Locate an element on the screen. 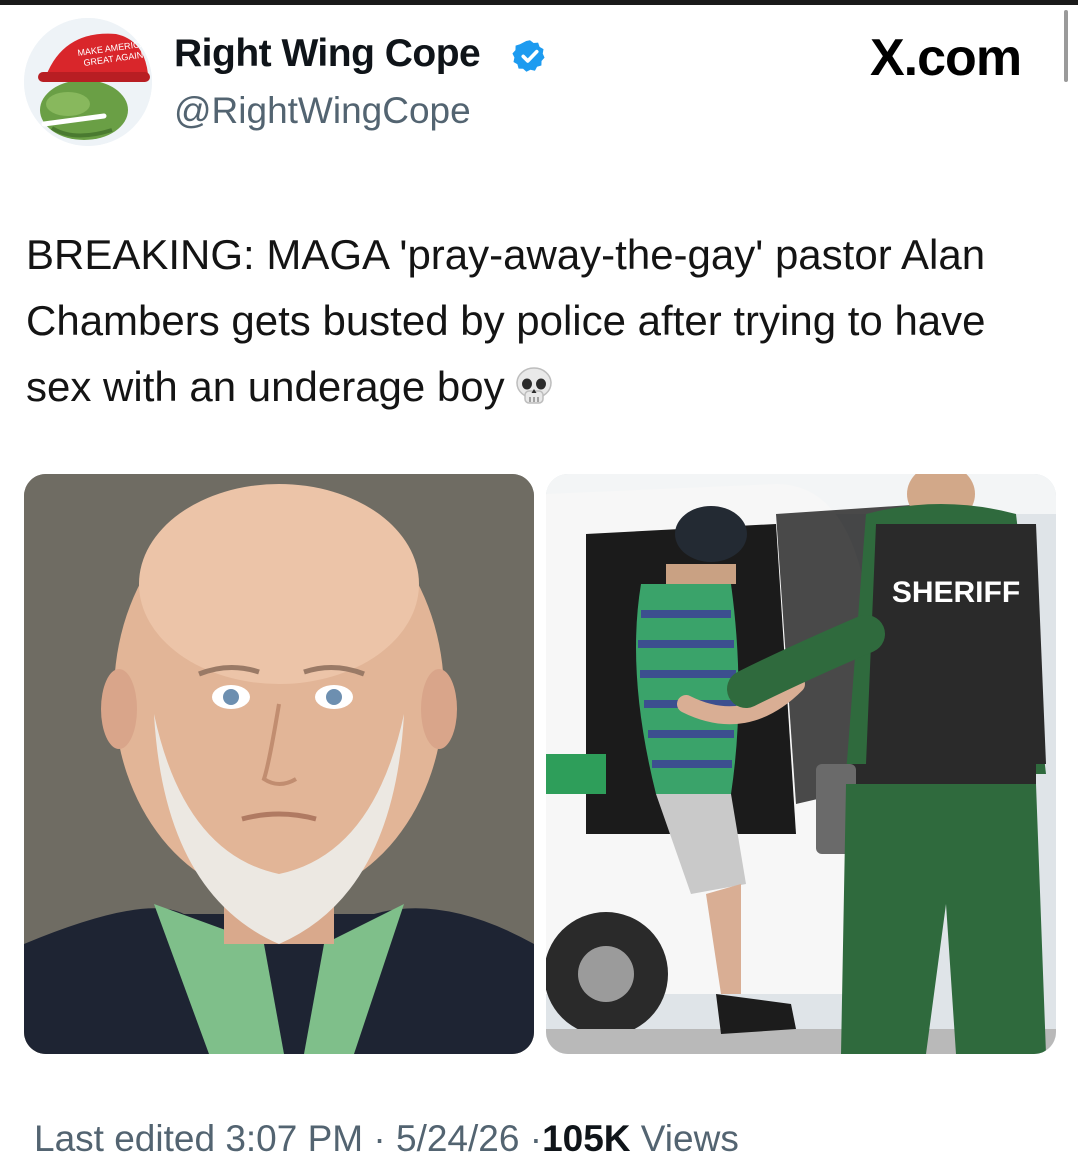 The width and height of the screenshot is (1078, 1176). author-display-name: Right Wing Cope is located at coordinates (327, 54).